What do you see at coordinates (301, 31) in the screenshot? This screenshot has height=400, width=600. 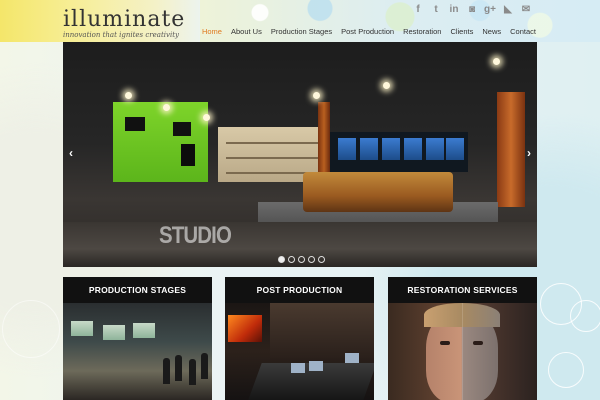 I see `nav-item-production-stages: Production Stages` at bounding box center [301, 31].